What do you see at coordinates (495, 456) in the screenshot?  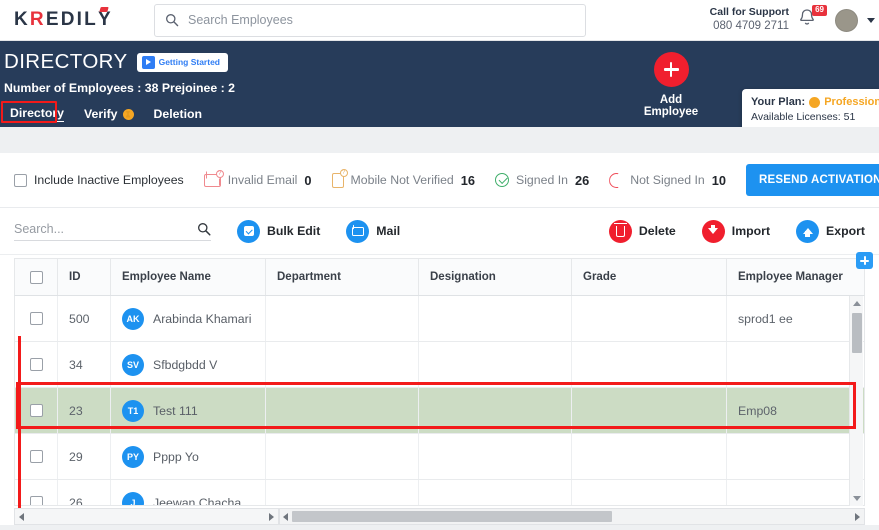 I see `cell-designation` at bounding box center [495, 456].